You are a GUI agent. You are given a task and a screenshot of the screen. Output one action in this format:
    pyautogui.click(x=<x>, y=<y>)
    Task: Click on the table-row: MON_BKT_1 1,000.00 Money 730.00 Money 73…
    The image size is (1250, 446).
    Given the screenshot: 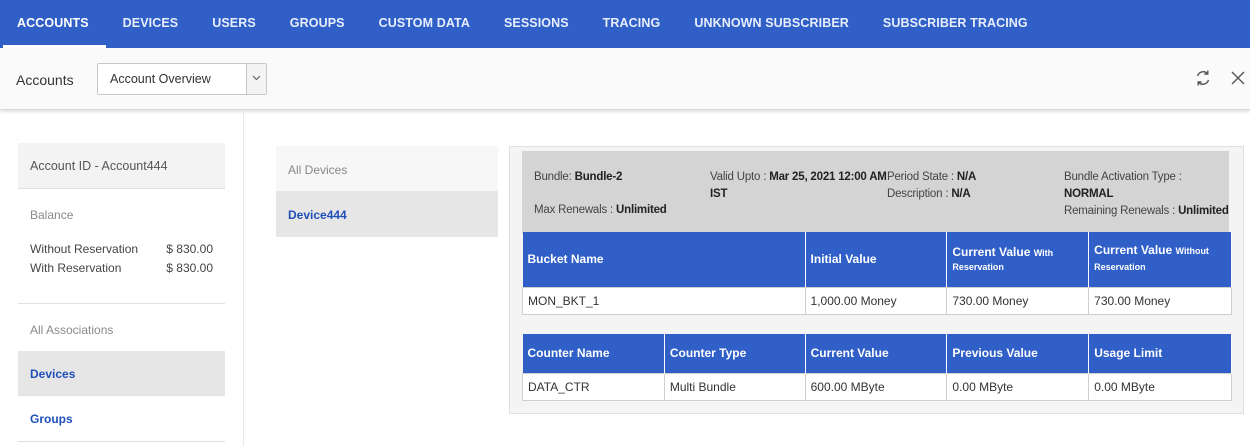 What is the action you would take?
    pyautogui.click(x=877, y=300)
    